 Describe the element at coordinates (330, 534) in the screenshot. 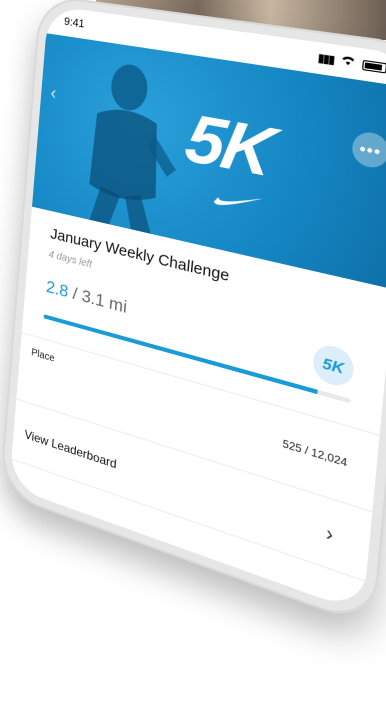

I see `chevron-right-icon: ›` at that location.